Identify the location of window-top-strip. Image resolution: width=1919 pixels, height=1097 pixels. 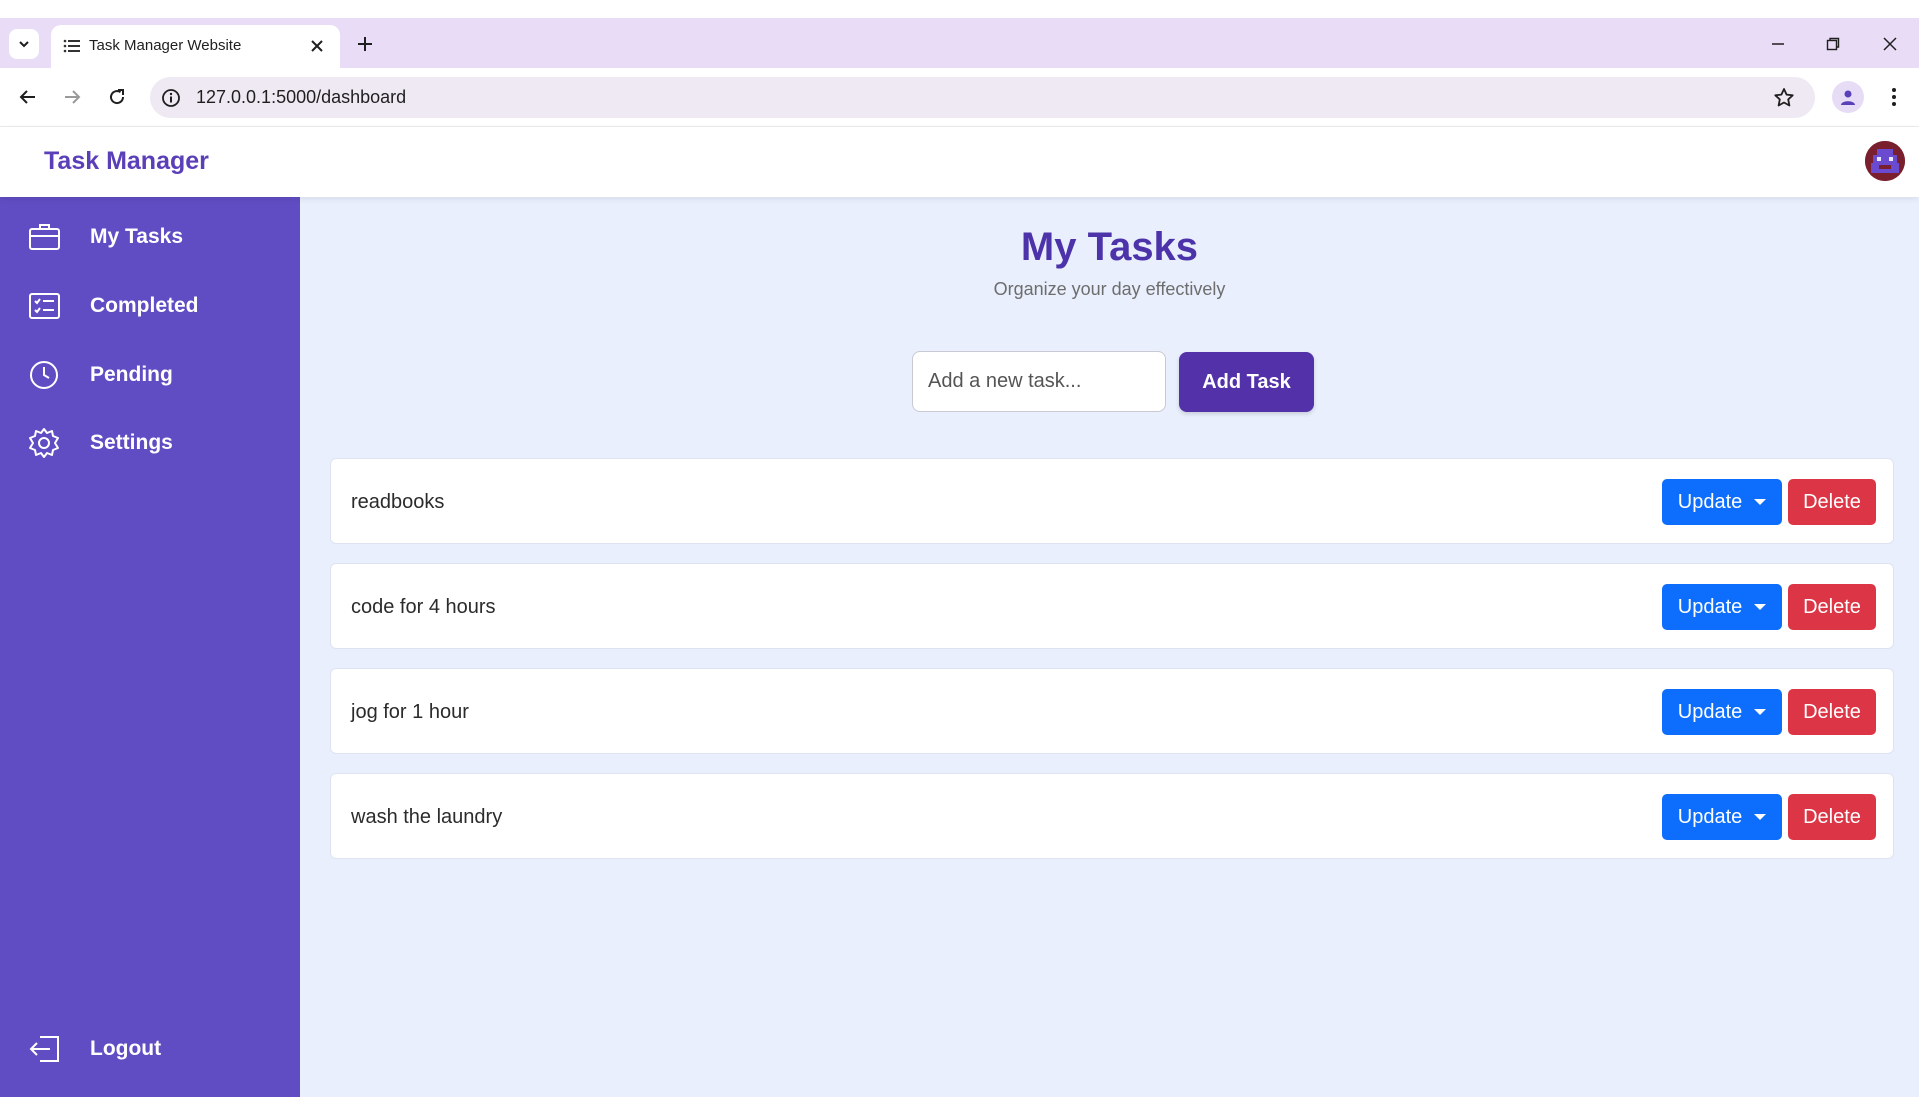
(959, 9).